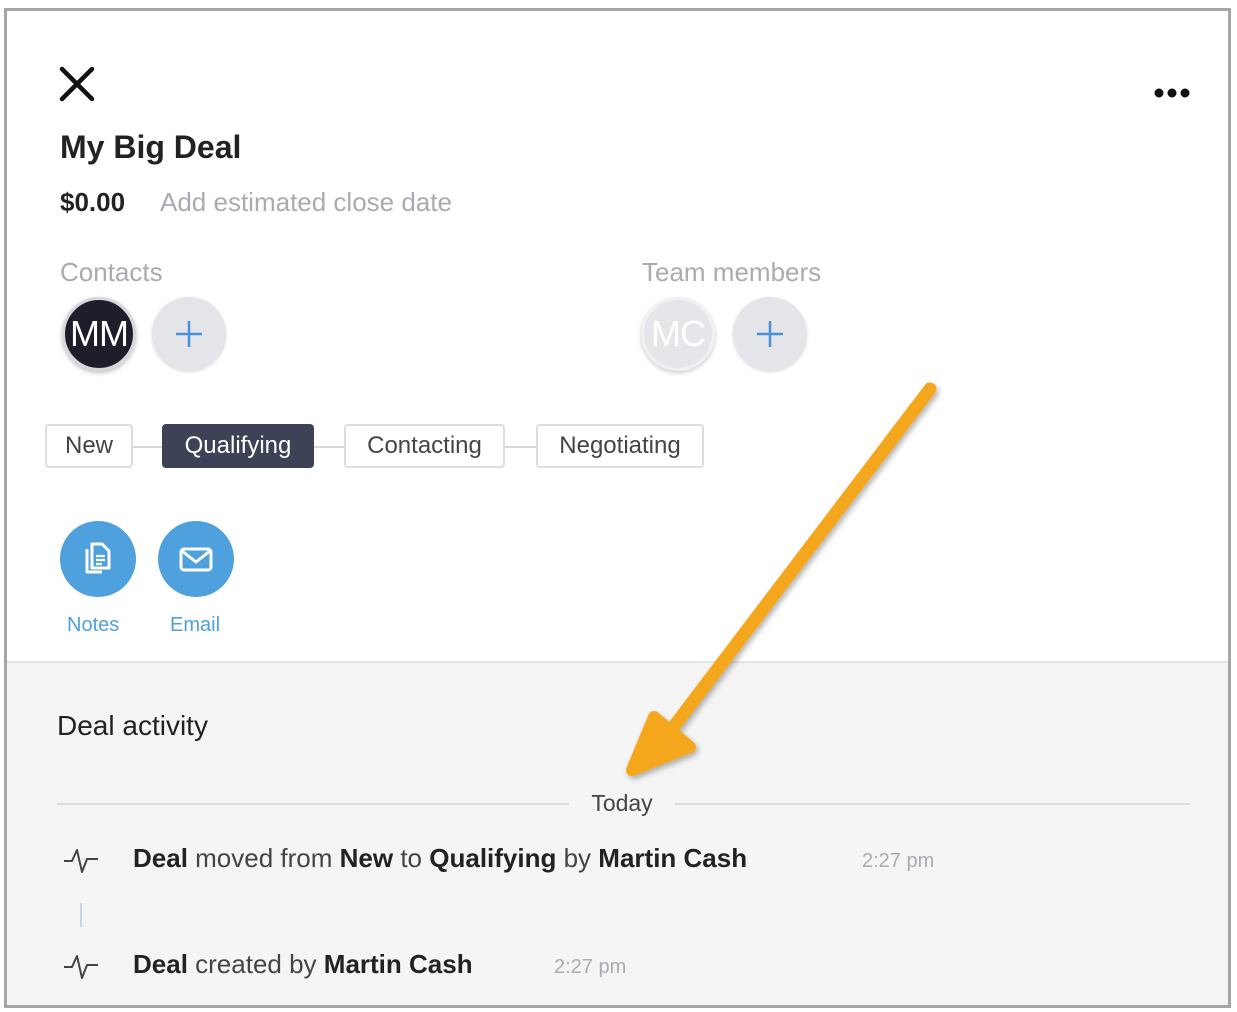  Describe the element at coordinates (678, 334) in the screenshot. I see `team-member-avatar: MC` at that location.